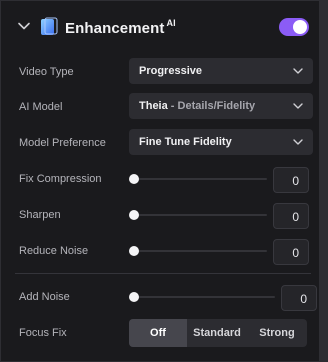 The image size is (328, 362). I want to click on fix-compression-label: Fix Compression, so click(60, 179).